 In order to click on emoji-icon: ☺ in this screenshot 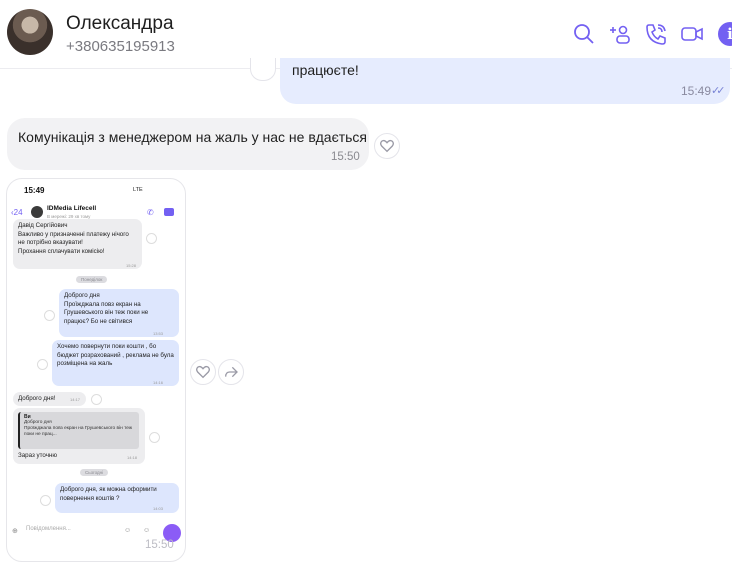, I will do `click(128, 530)`.